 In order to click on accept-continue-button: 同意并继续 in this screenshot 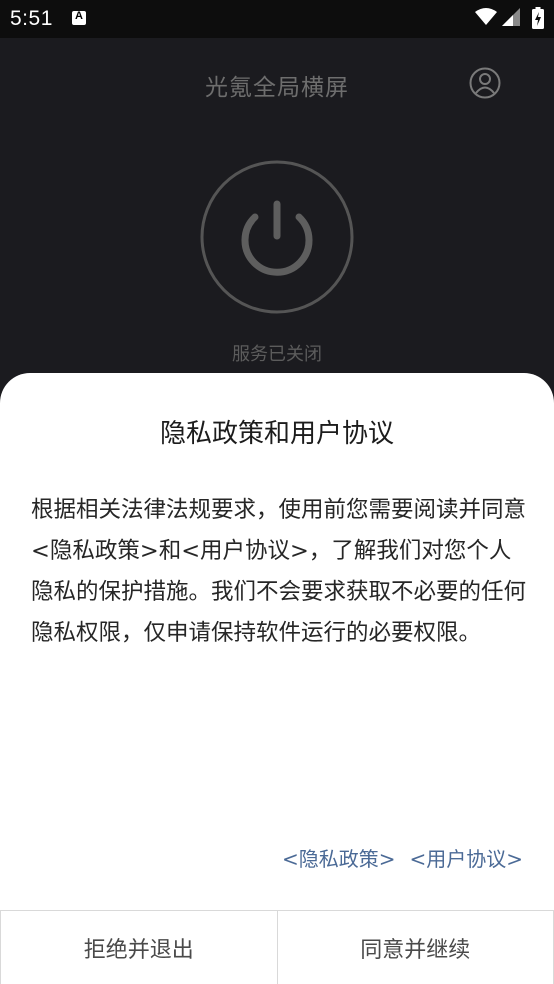, I will do `click(415, 947)`.